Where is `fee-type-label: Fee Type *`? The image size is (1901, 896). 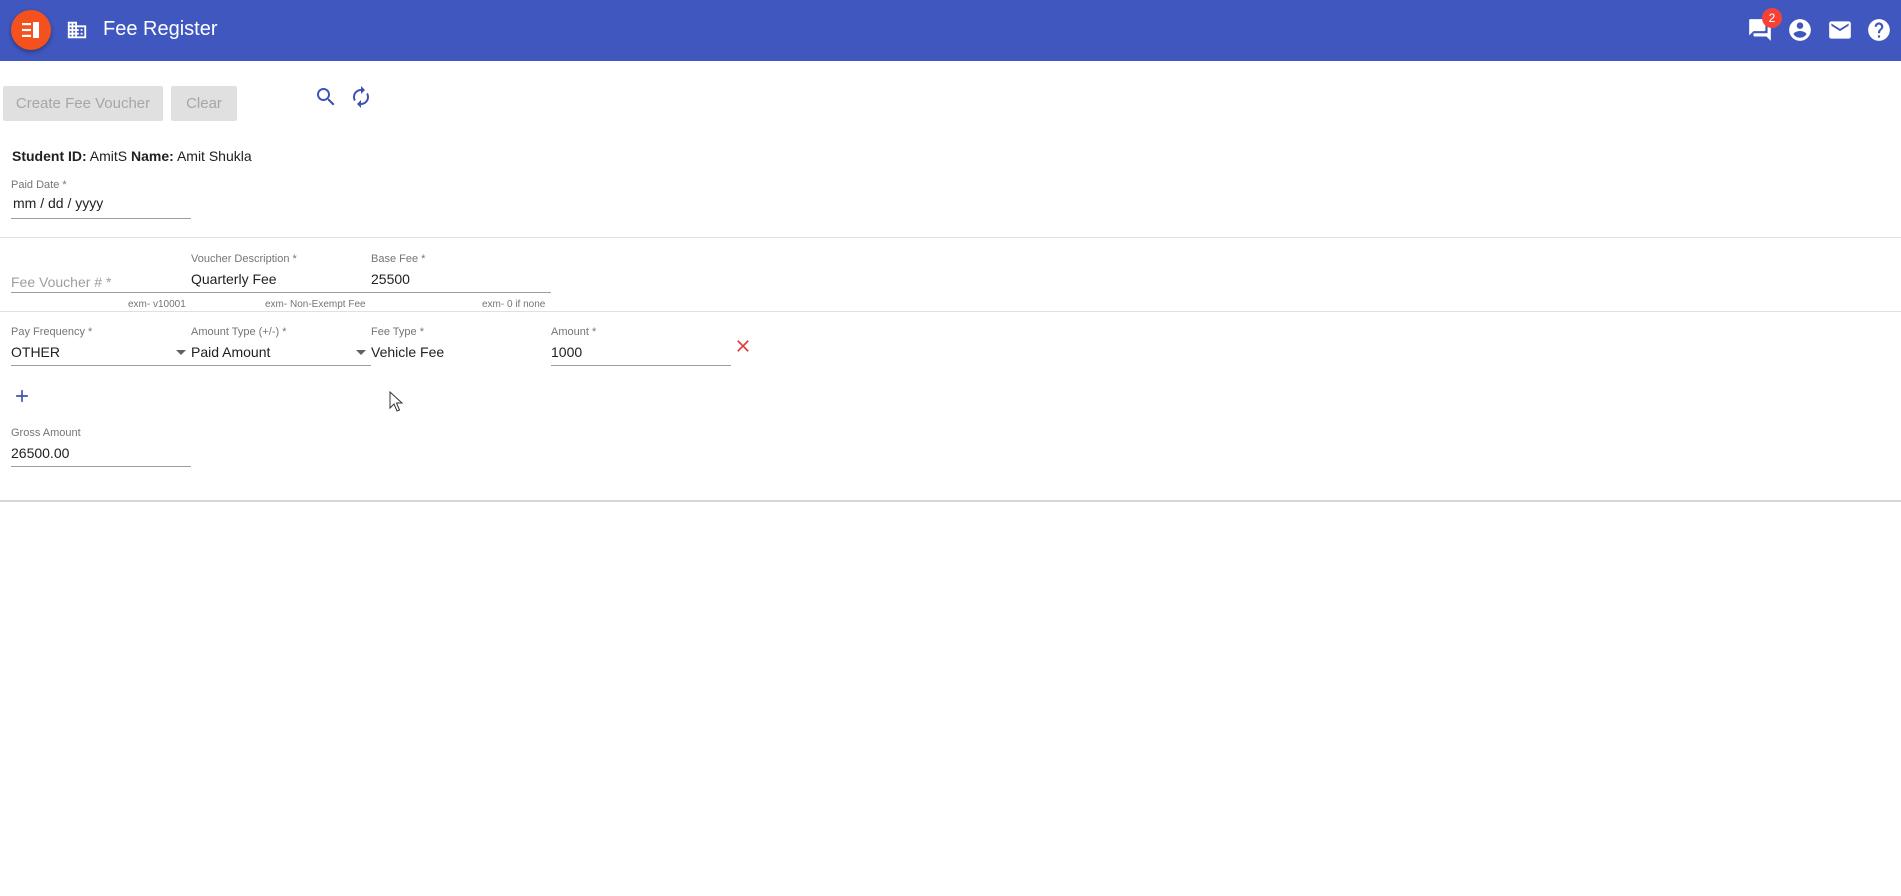
fee-type-label: Fee Type * is located at coordinates (397, 332).